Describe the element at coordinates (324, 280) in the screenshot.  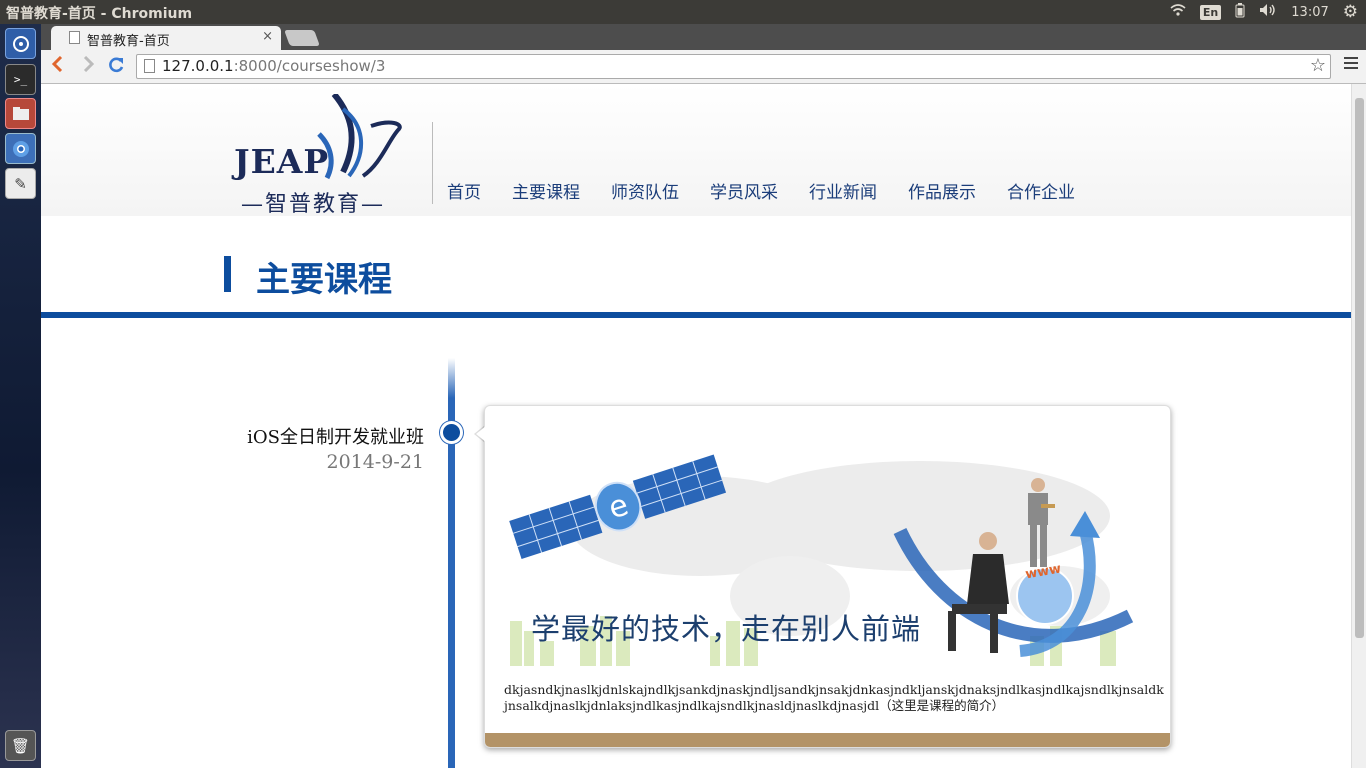
I see `page-title: 主要课程` at that location.